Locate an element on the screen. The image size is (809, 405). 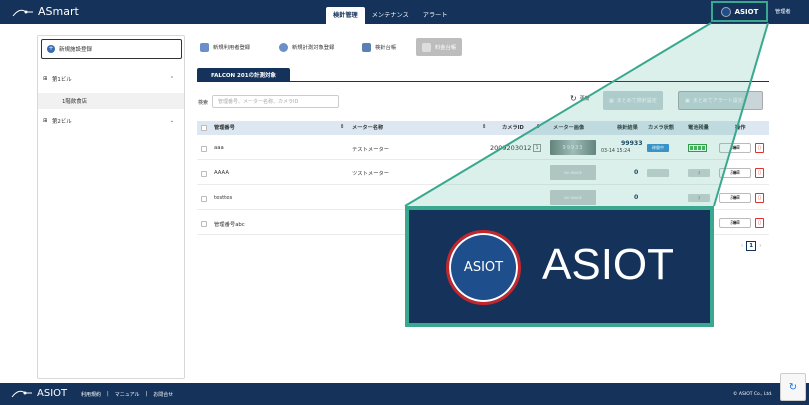
app-logo: ASmart is located at coordinates (45, 11).